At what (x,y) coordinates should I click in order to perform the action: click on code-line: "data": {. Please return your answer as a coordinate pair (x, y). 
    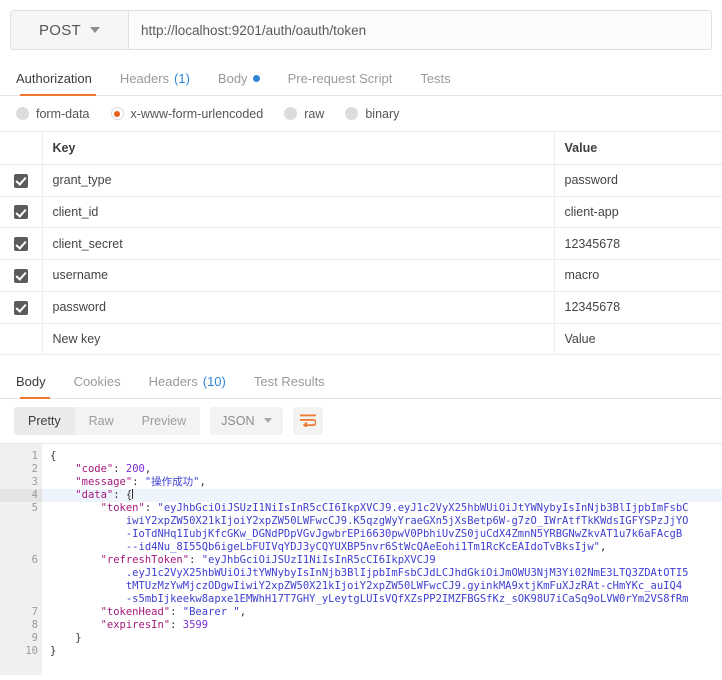
    Looking at the image, I should click on (382, 495).